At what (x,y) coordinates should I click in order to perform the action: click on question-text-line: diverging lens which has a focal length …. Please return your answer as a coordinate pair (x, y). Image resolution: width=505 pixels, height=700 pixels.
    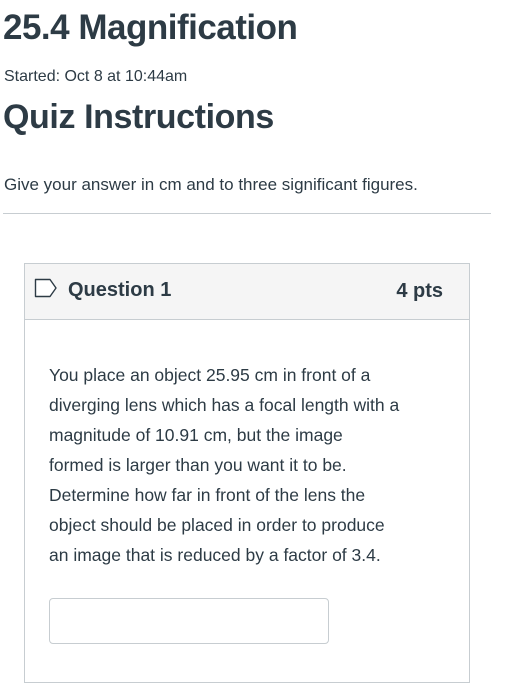
    Looking at the image, I should click on (224, 405).